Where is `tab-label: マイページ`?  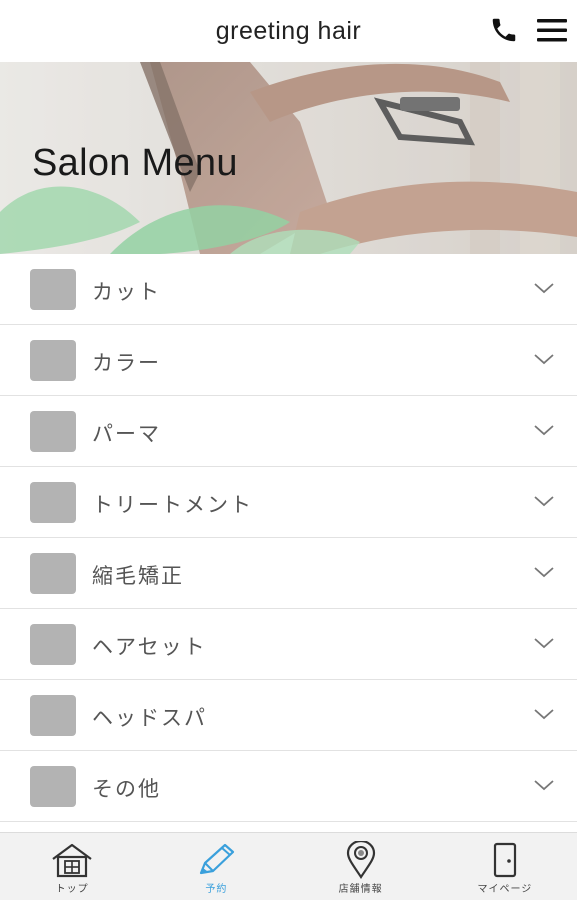
tab-label: マイページ is located at coordinates (505, 889).